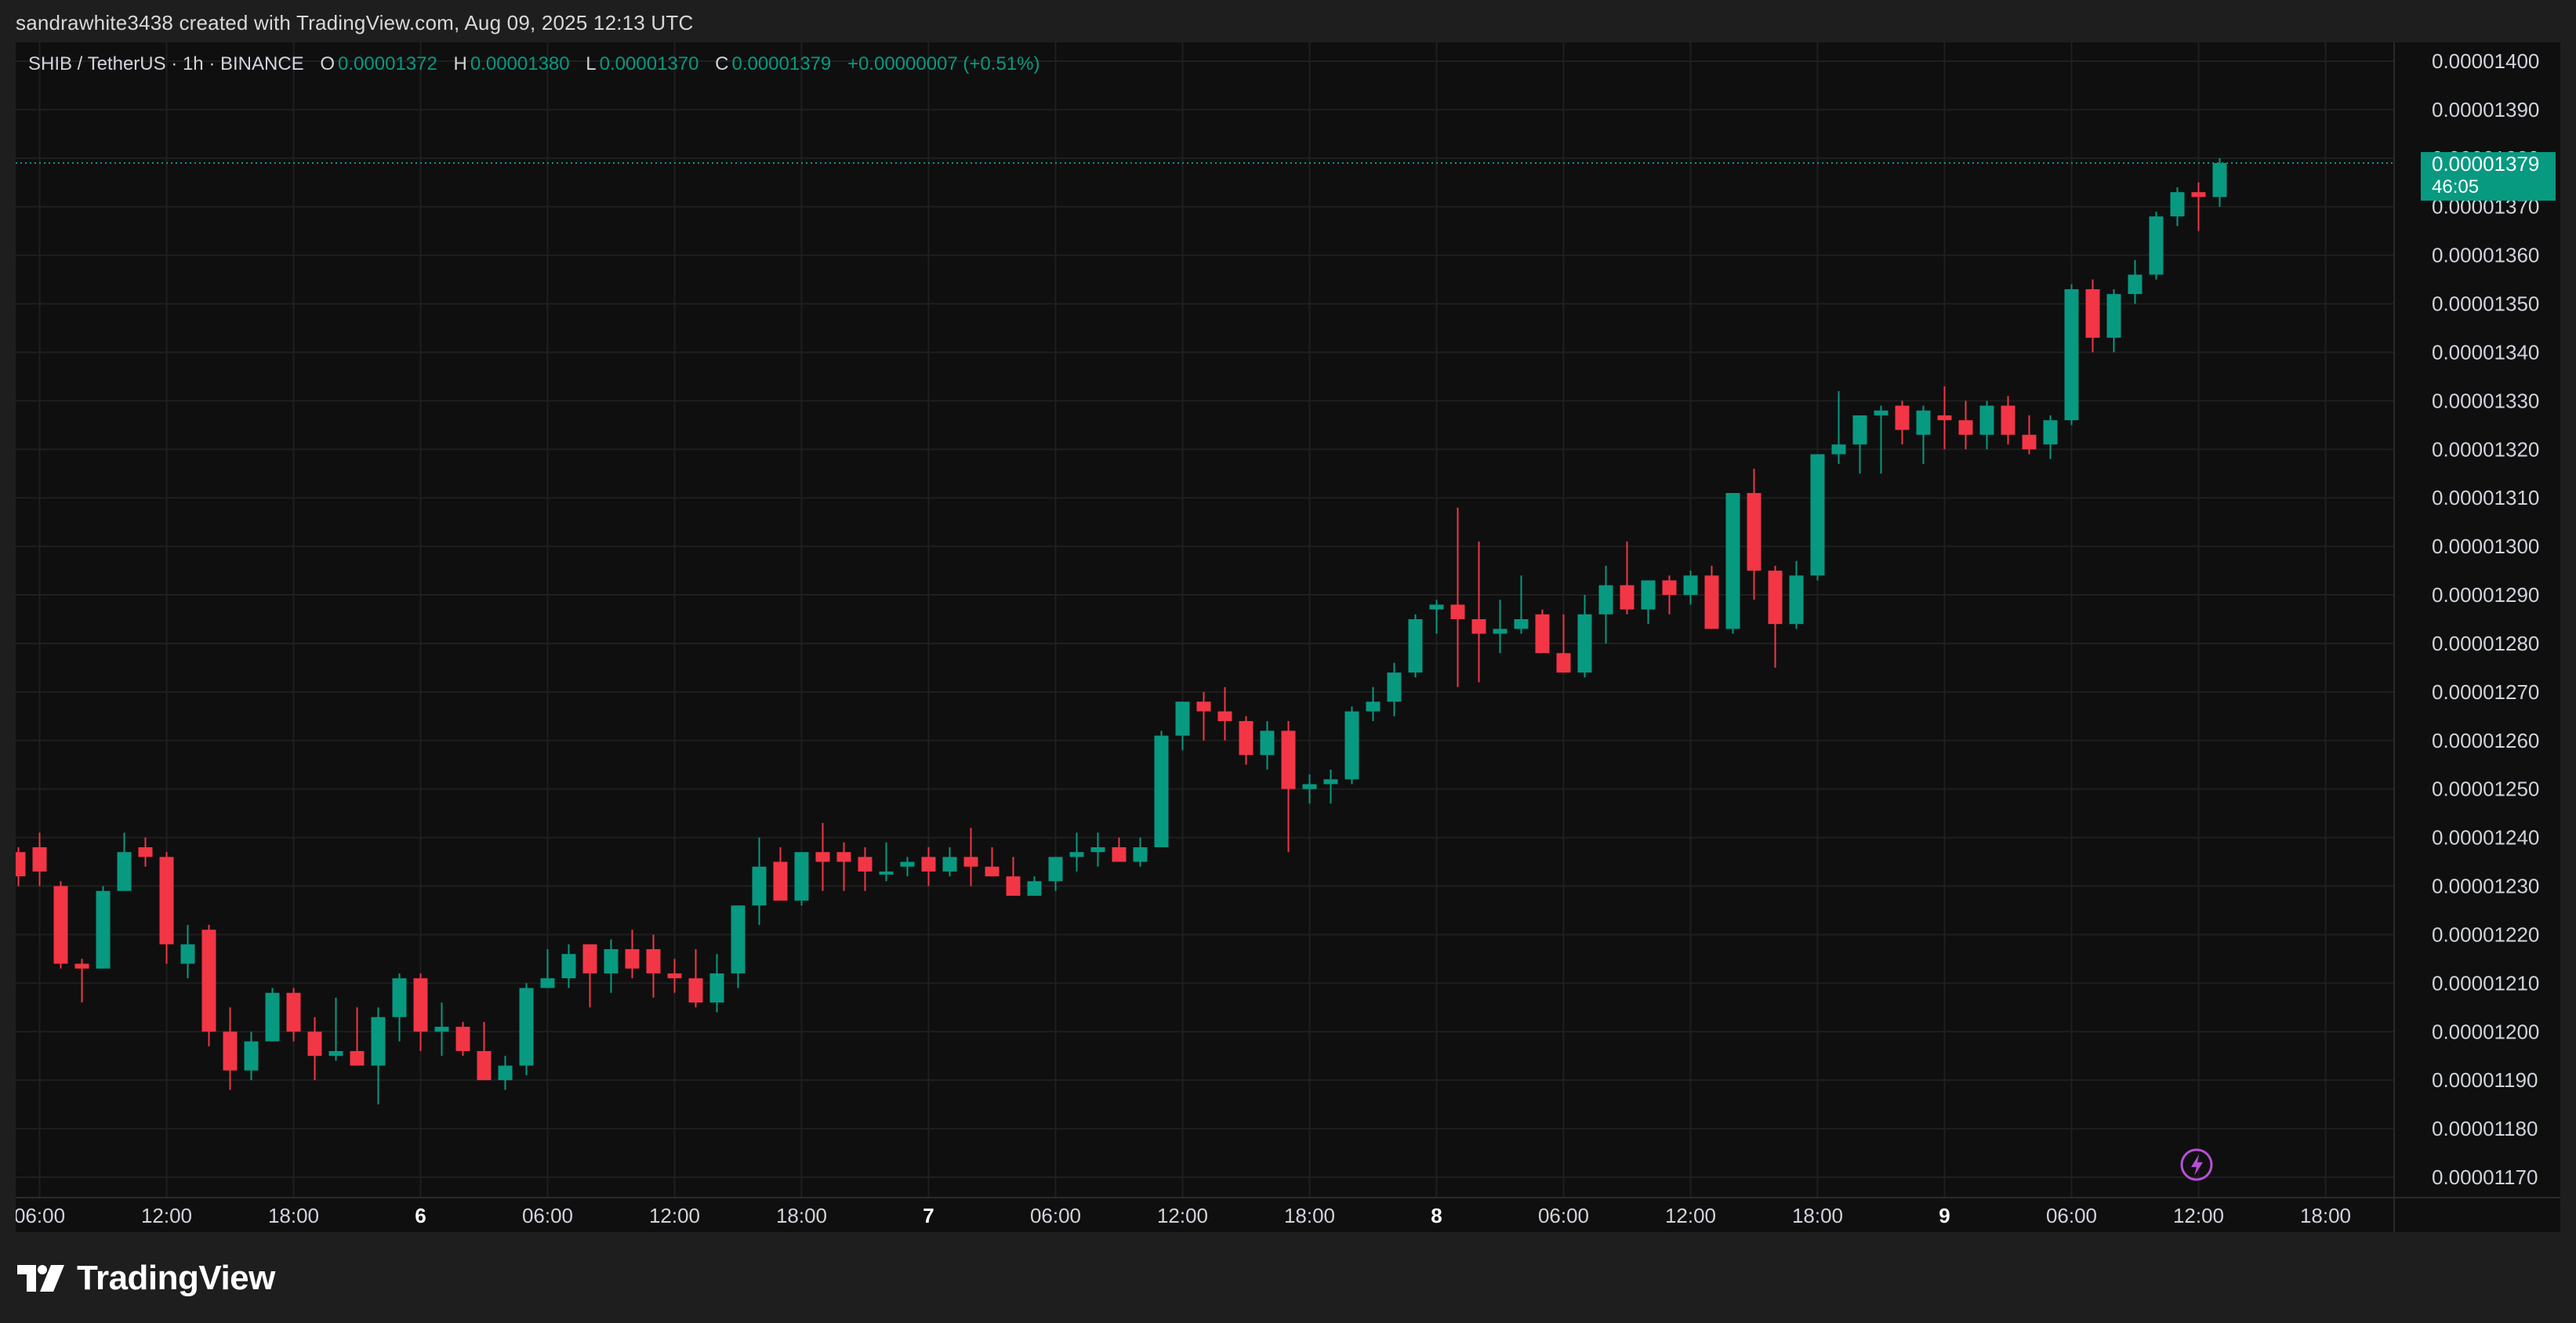 This screenshot has width=2576, height=1323. I want to click on symbol-name: SHIB / TetherUS · 1h · BINANCE, so click(166, 63).